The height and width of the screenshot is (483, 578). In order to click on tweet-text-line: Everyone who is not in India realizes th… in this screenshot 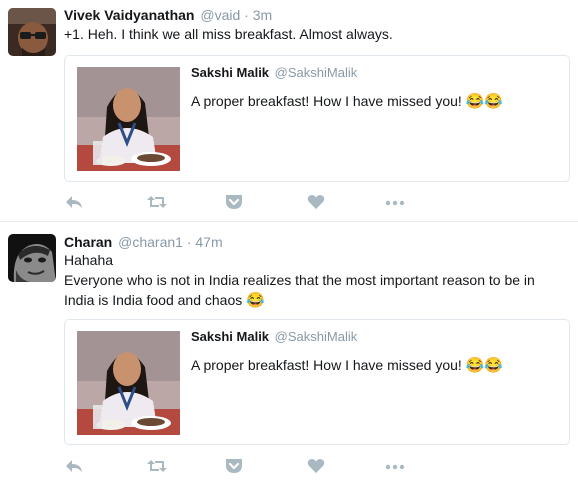, I will do `click(299, 280)`.